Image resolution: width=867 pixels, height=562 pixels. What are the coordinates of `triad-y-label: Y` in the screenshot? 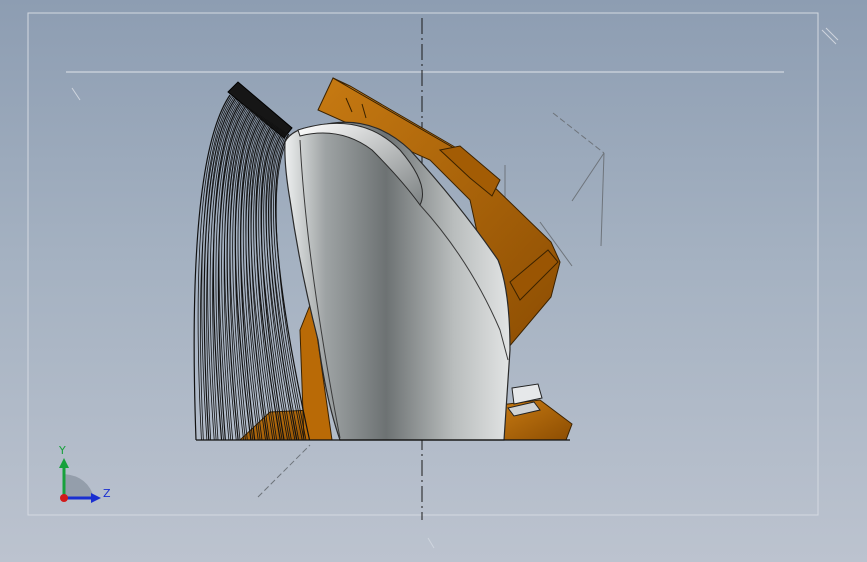 It's located at (62, 450).